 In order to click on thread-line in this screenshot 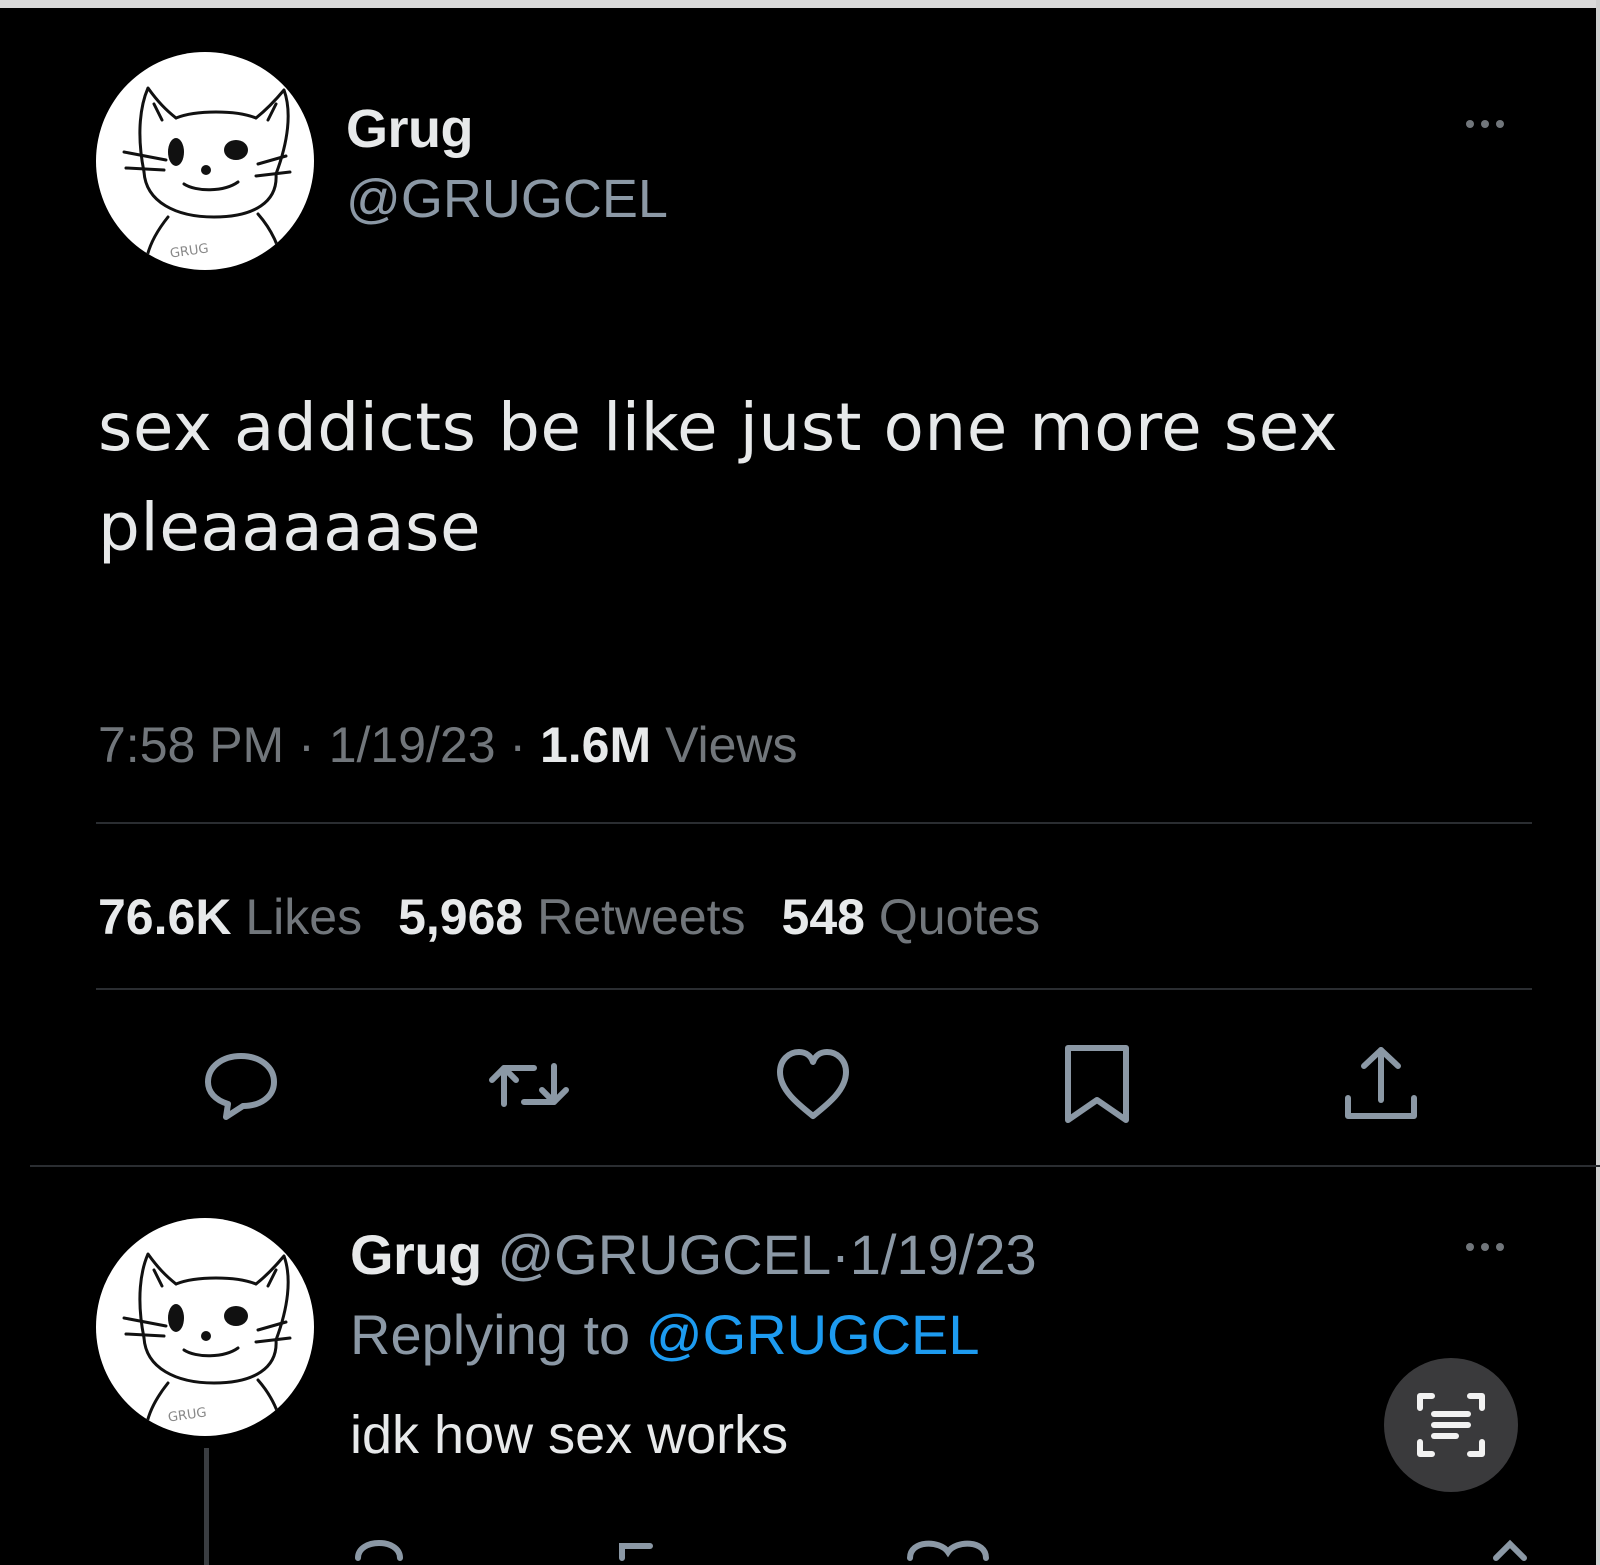, I will do `click(206, 1506)`.